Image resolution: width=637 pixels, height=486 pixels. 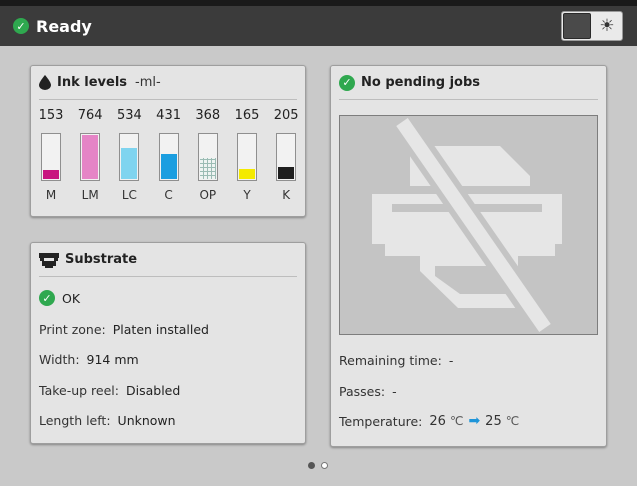 What do you see at coordinates (168, 260) in the screenshot?
I see `substrate-header: Substrate` at bounding box center [168, 260].